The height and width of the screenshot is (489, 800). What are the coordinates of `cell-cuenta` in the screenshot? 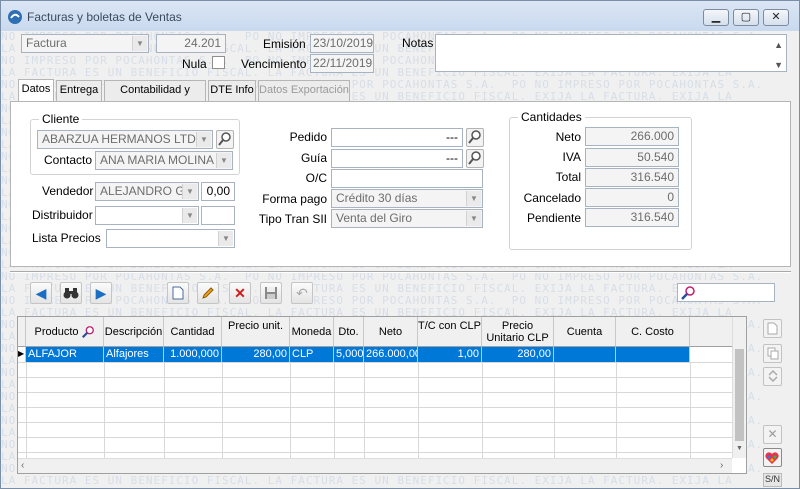 It's located at (585, 354).